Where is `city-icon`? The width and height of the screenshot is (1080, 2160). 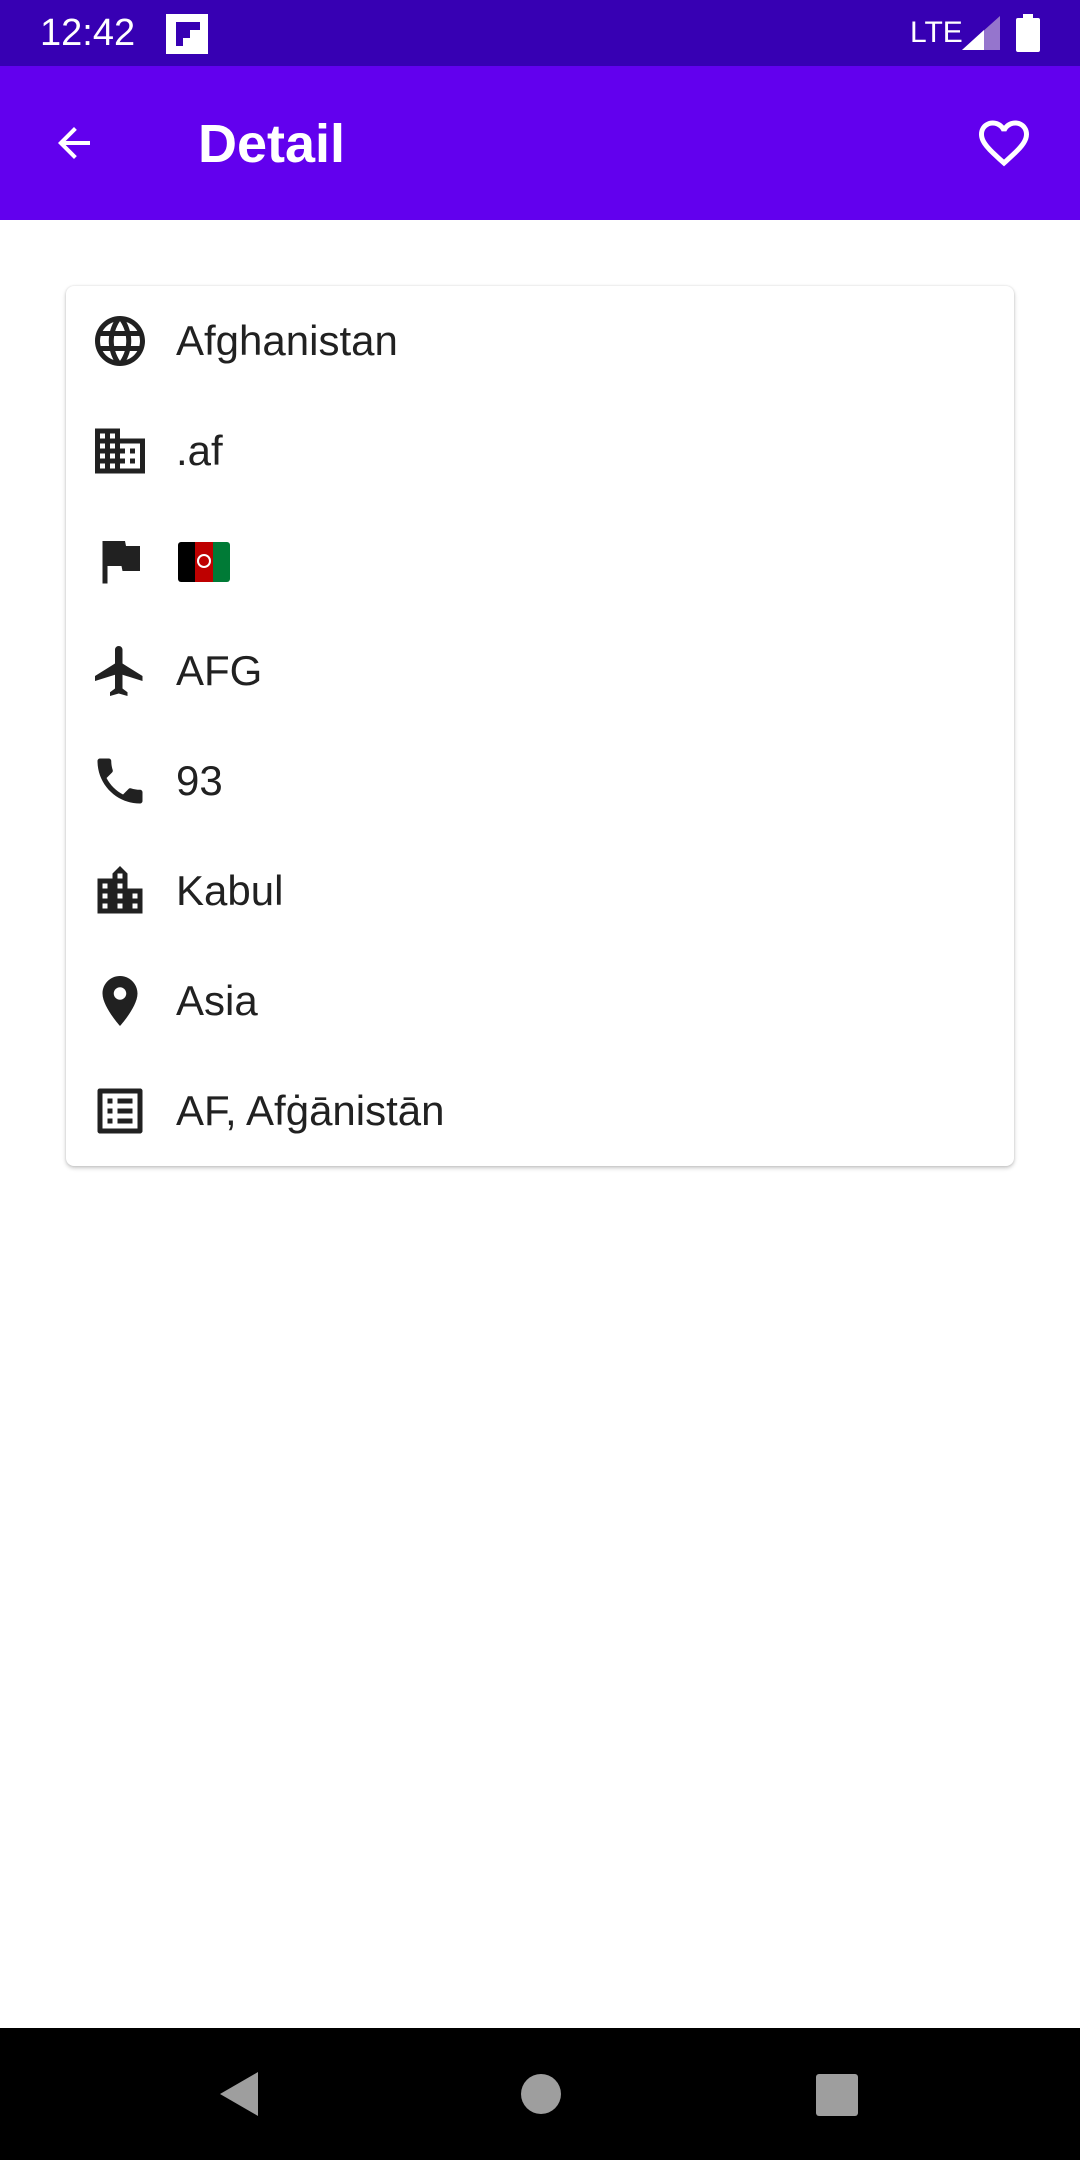
city-icon is located at coordinates (120, 890).